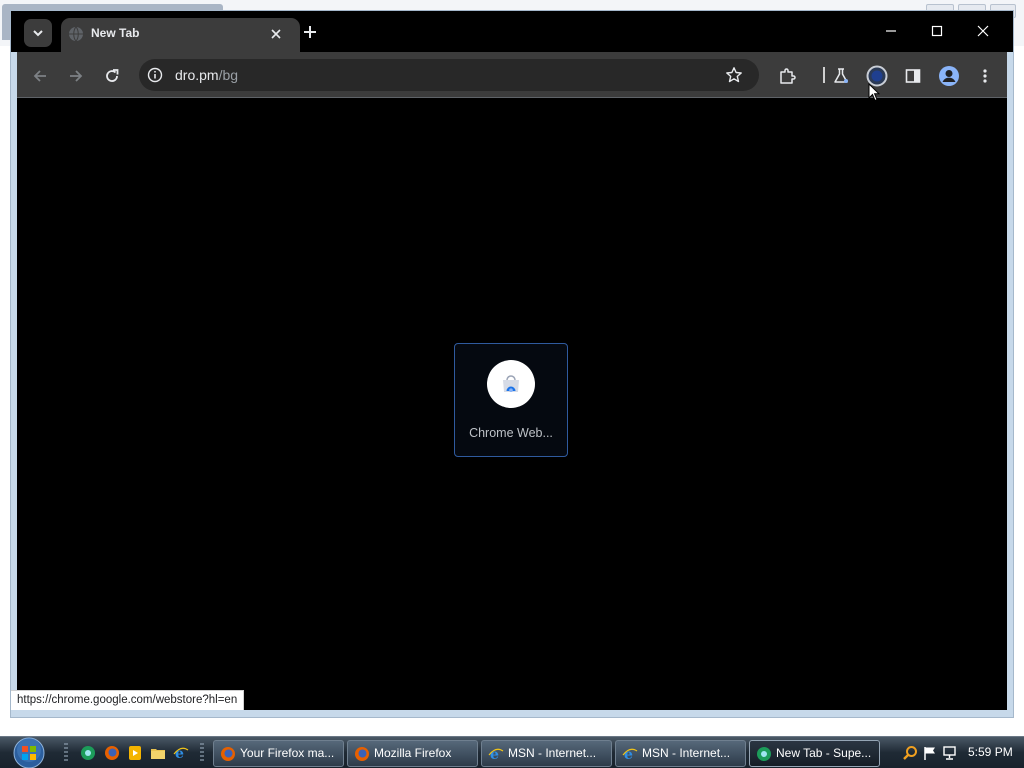 This screenshot has height=768, width=1024. I want to click on tab-title: New Tab, so click(115, 33).